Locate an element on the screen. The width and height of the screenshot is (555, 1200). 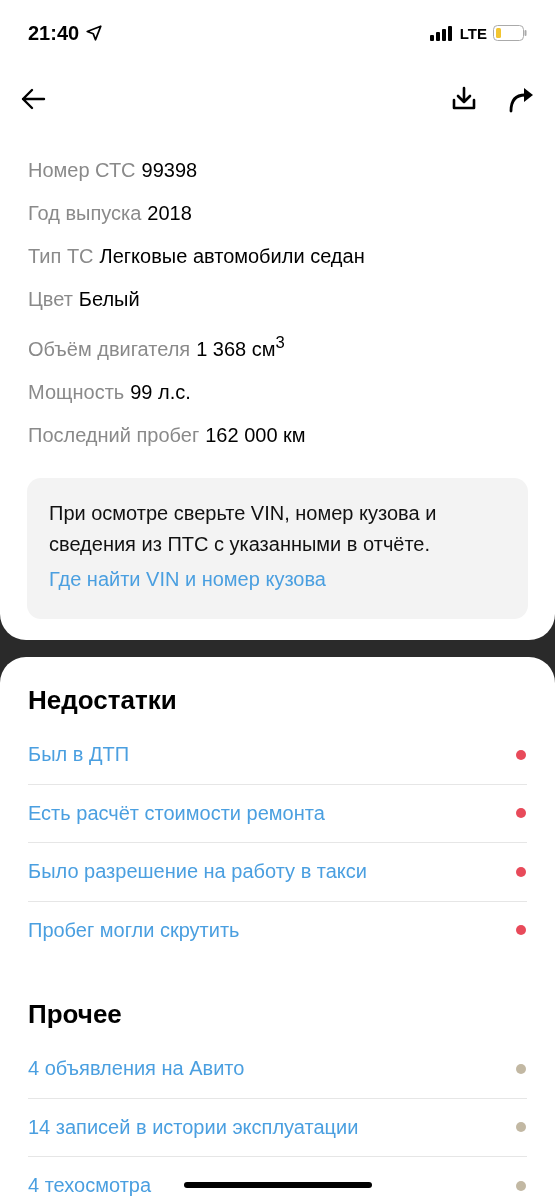
download-icon is located at coordinates (464, 99).